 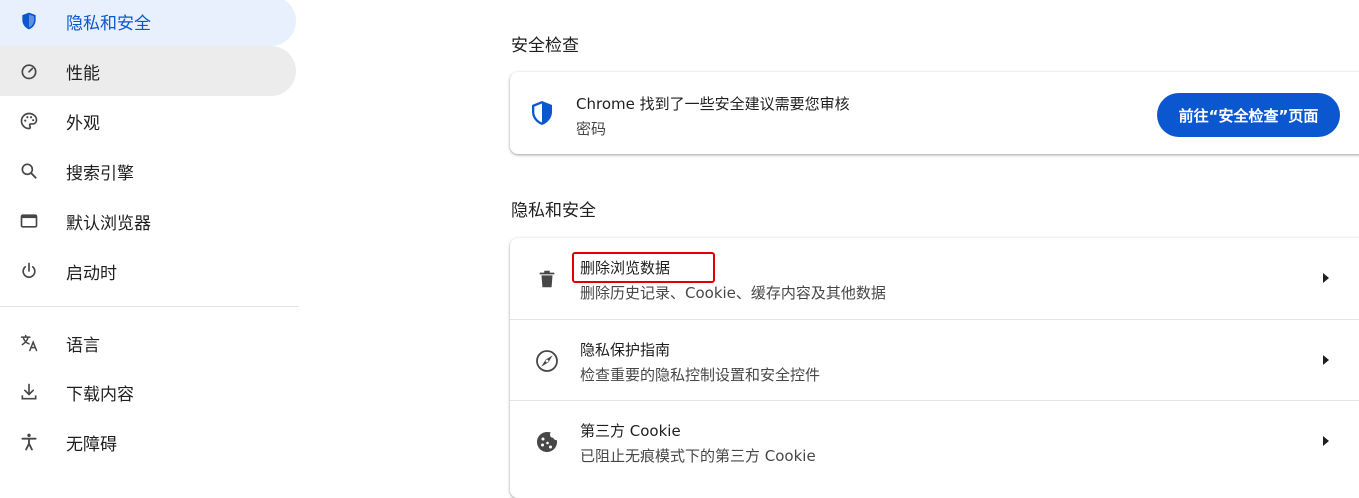 I want to click on row-title: 第三方 Cookie, so click(x=630, y=431).